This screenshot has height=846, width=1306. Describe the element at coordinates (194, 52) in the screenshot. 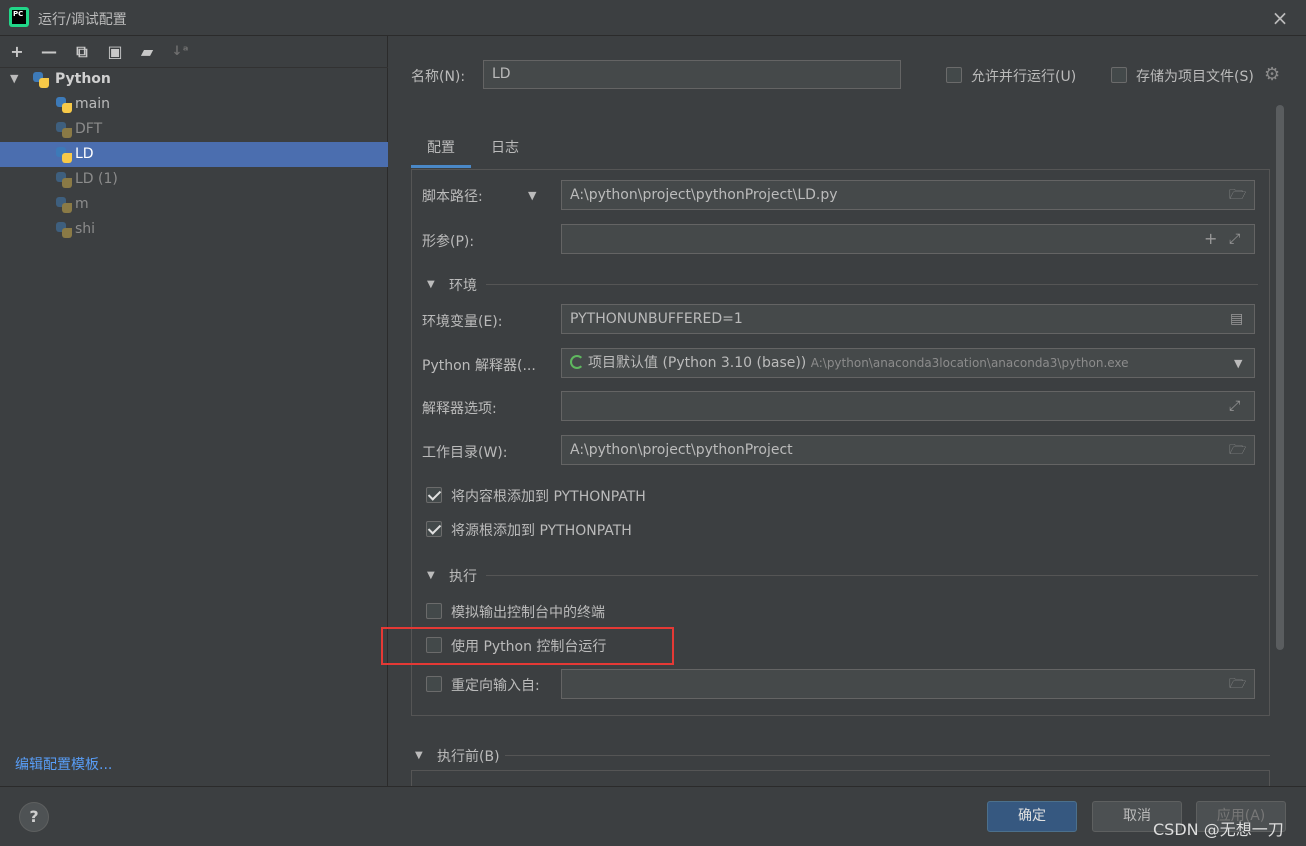

I see `tree-toolbar: + — ⧉ ▣ ▰ ↓ᵃ` at that location.